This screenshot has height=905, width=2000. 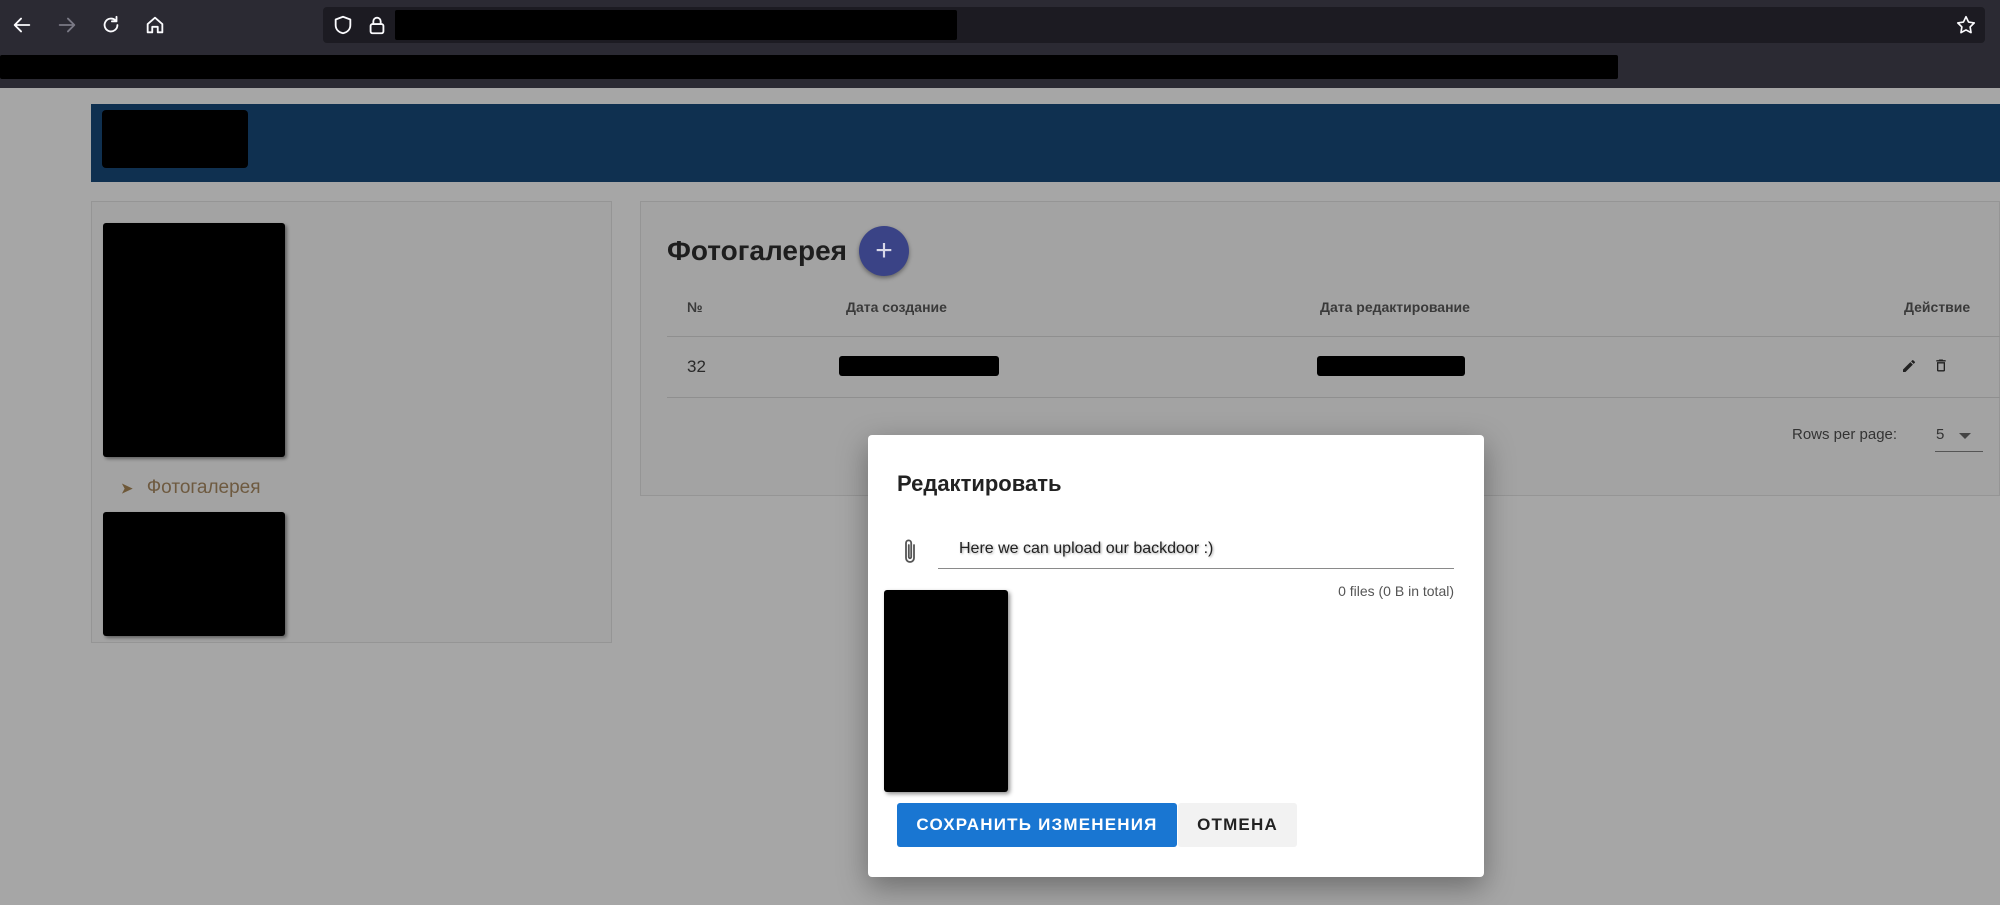 I want to click on add-button: +, so click(x=884, y=251).